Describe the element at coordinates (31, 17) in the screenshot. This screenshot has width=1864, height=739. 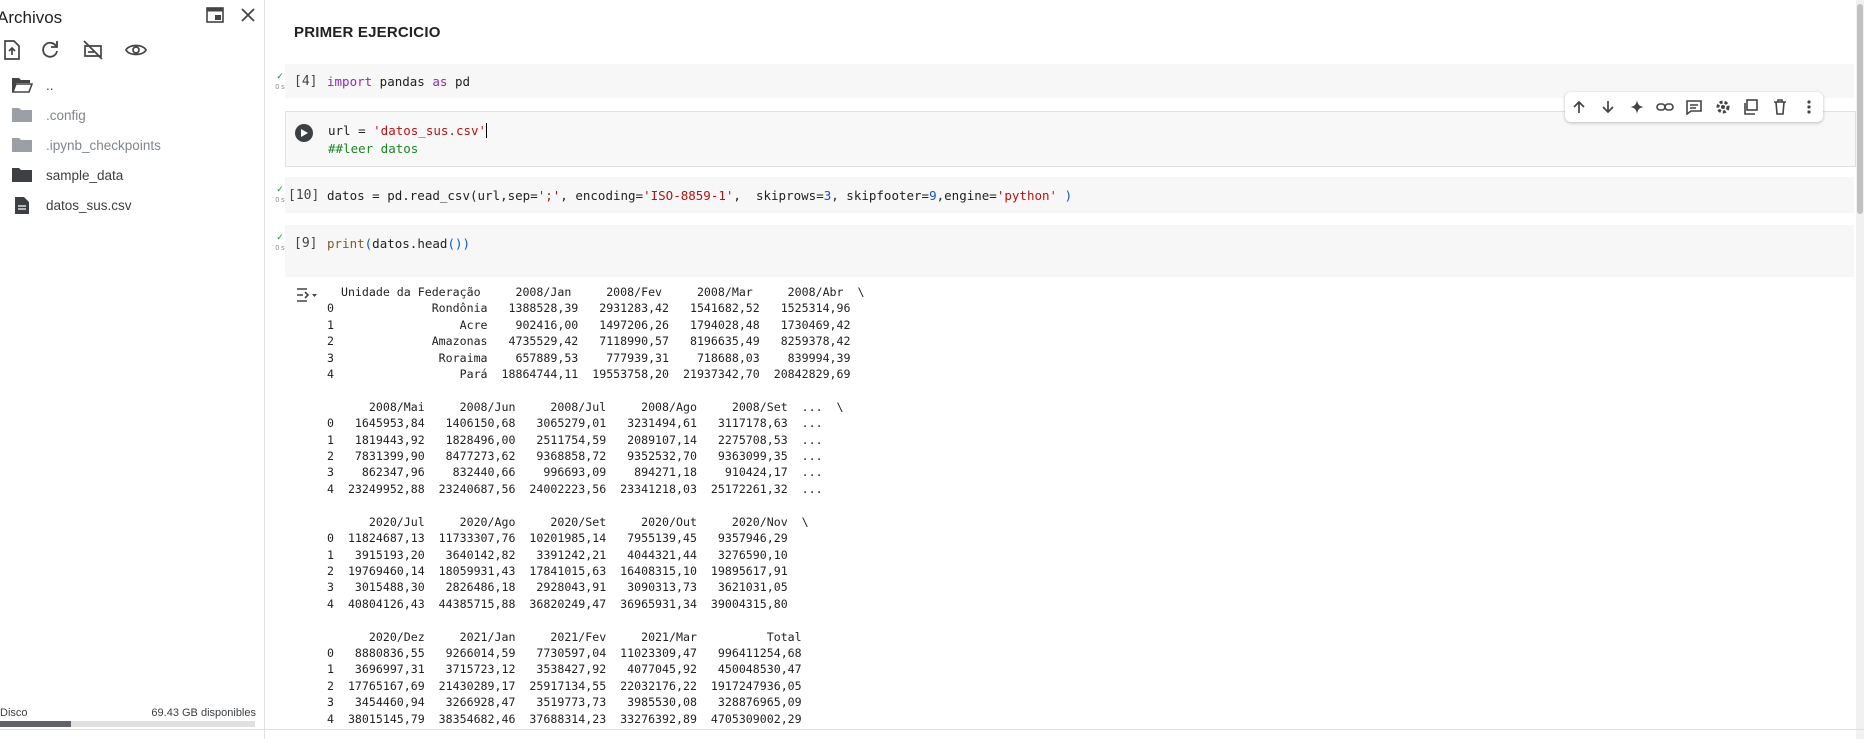
I see `panel-title: Archivos` at that location.